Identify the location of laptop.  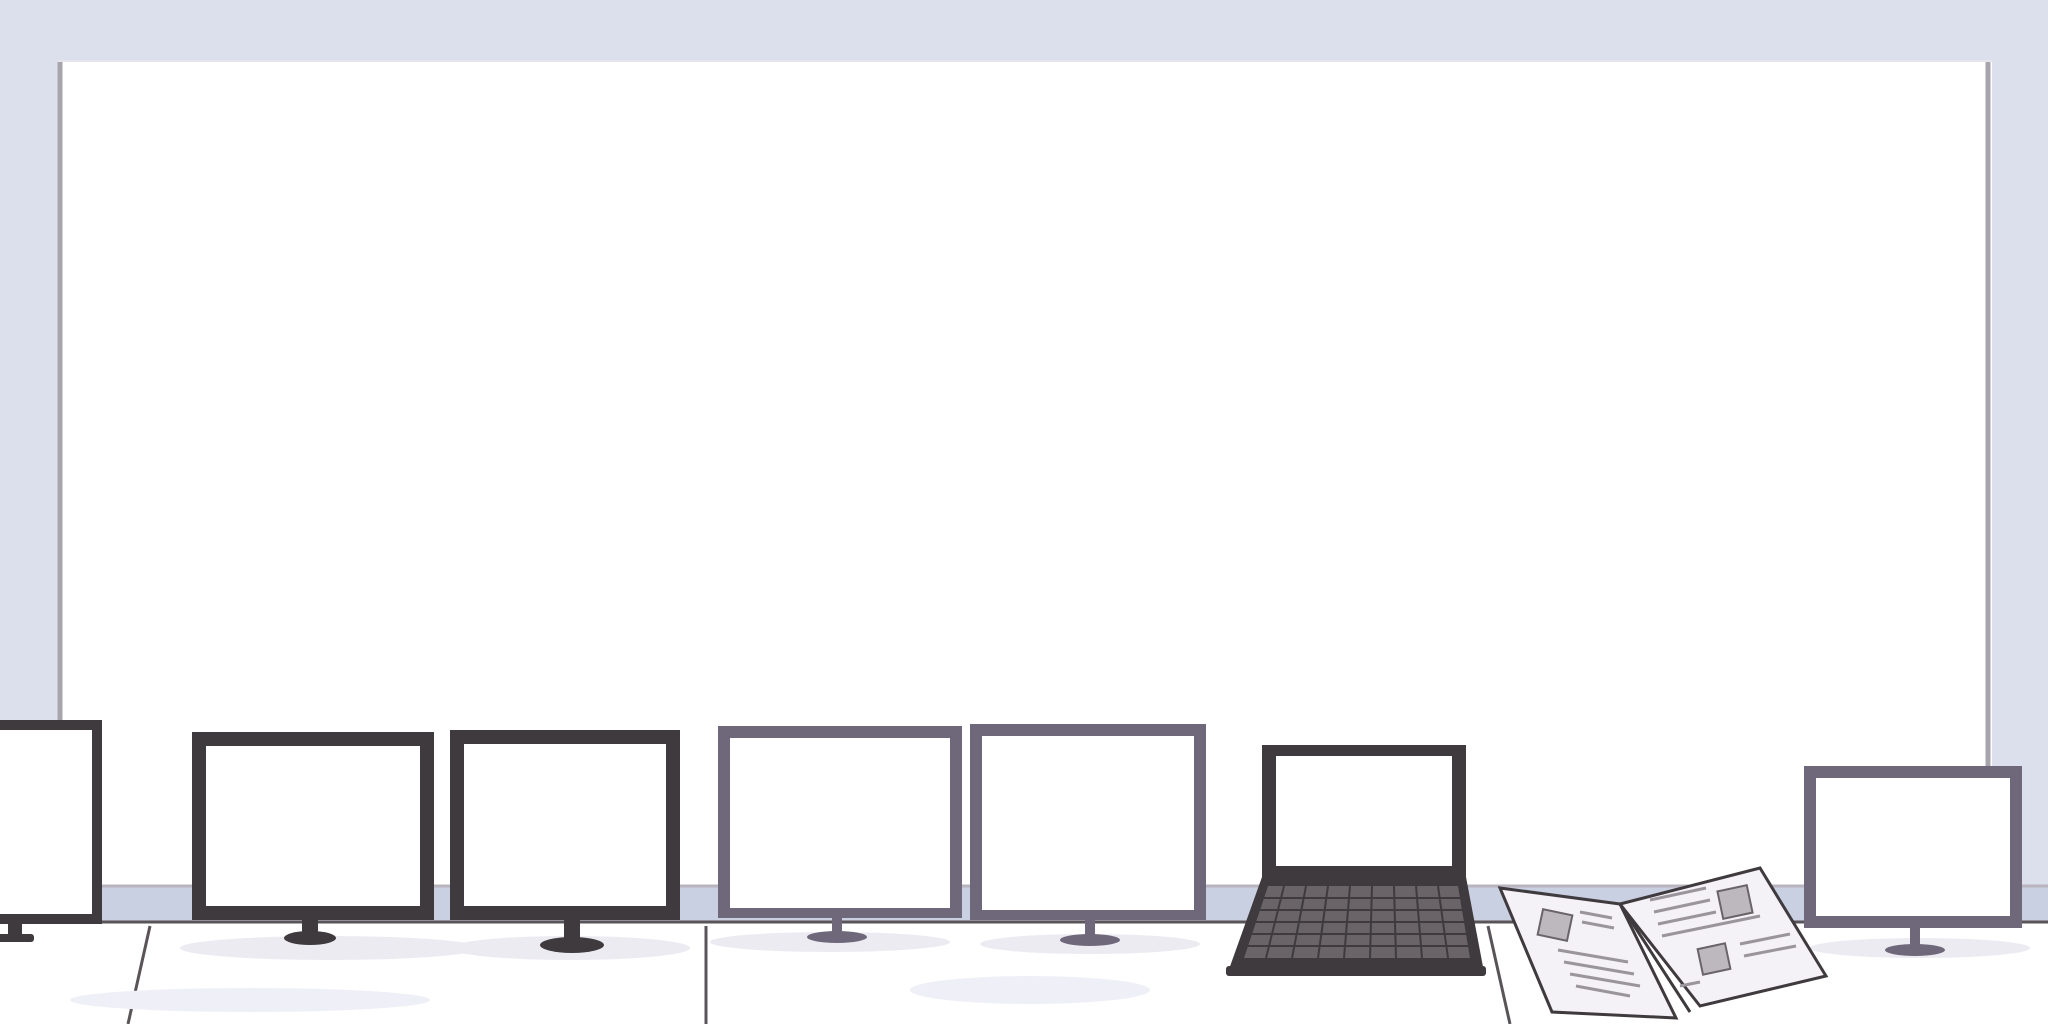
(1356, 860).